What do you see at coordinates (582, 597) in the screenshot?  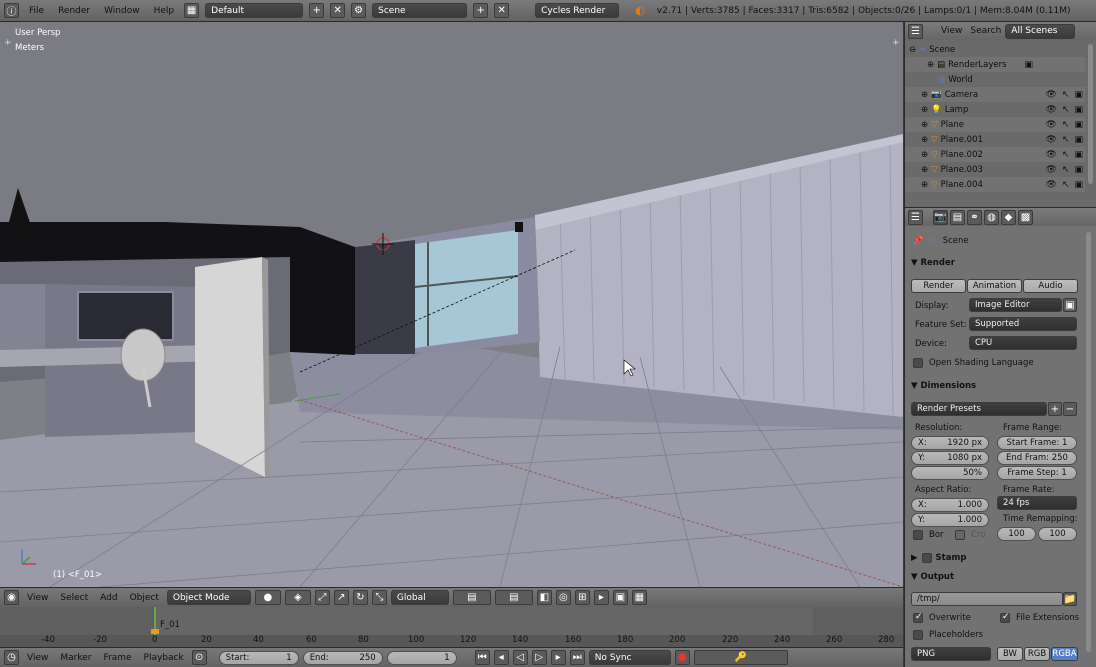 I see `snap-icon: ⊞` at bounding box center [582, 597].